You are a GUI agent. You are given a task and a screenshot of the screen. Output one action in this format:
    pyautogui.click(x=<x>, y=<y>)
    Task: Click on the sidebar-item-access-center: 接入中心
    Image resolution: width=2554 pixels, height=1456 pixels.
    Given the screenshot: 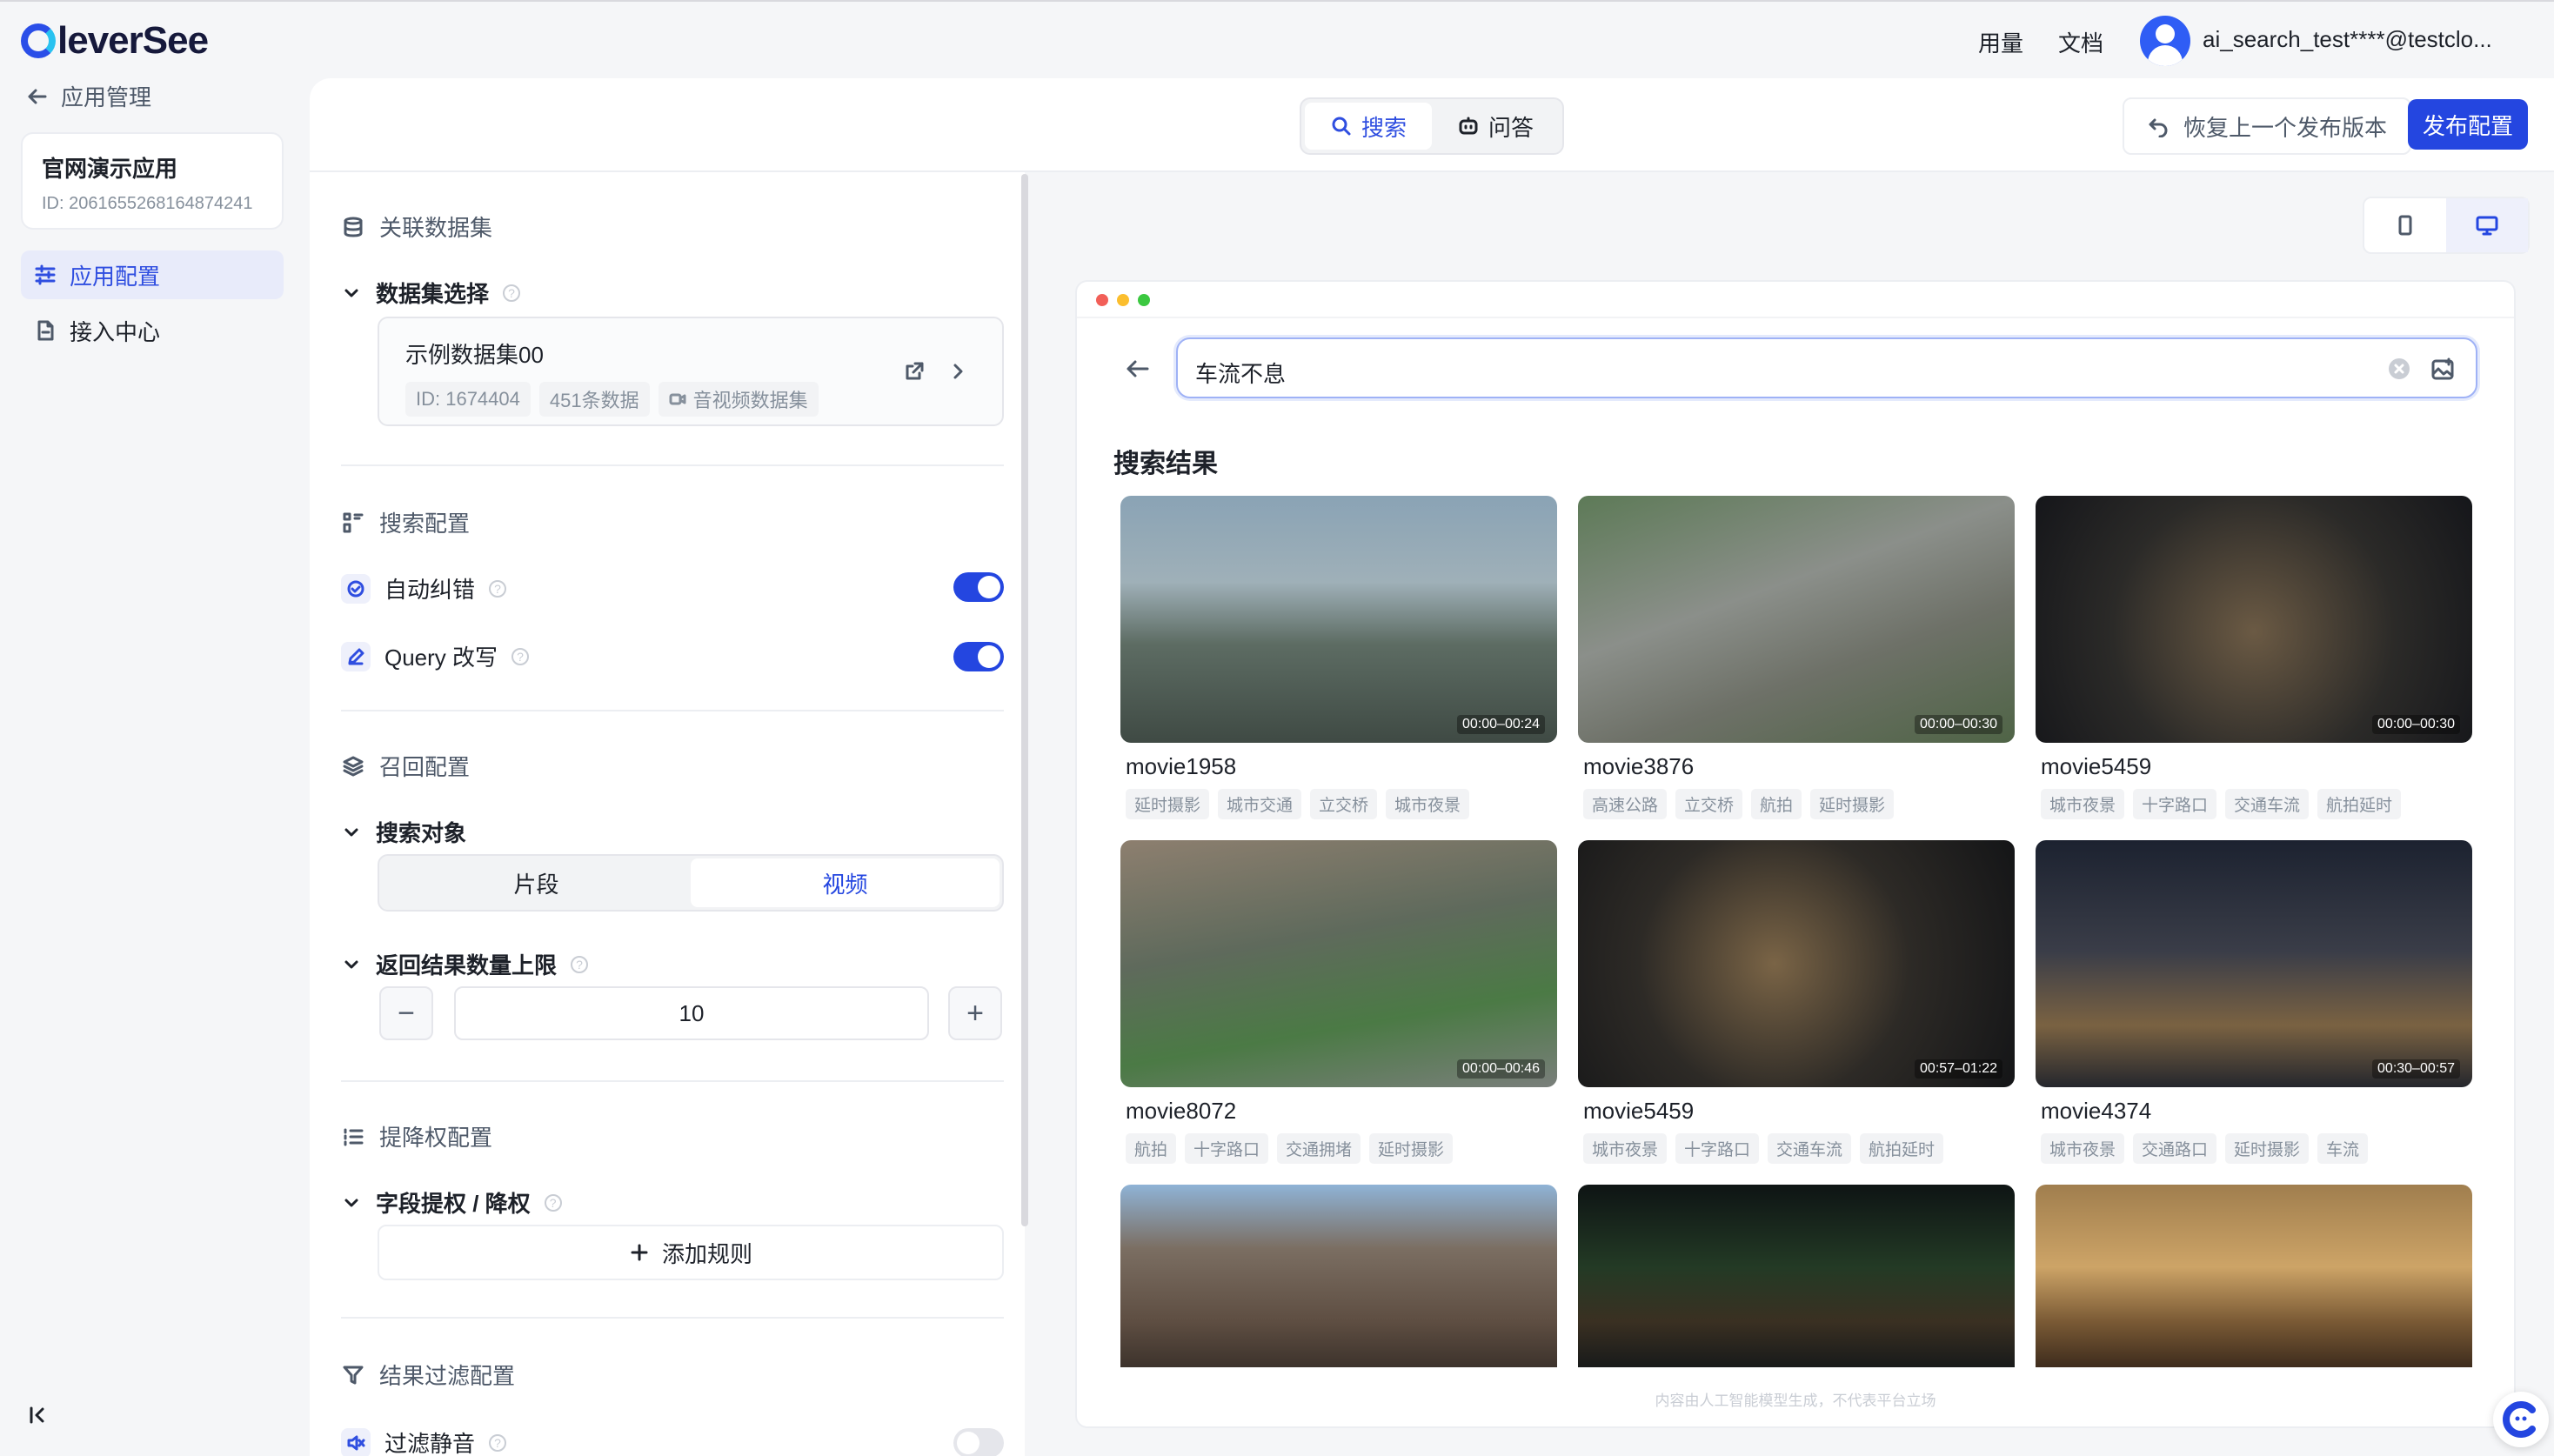 What is the action you would take?
    pyautogui.click(x=152, y=330)
    